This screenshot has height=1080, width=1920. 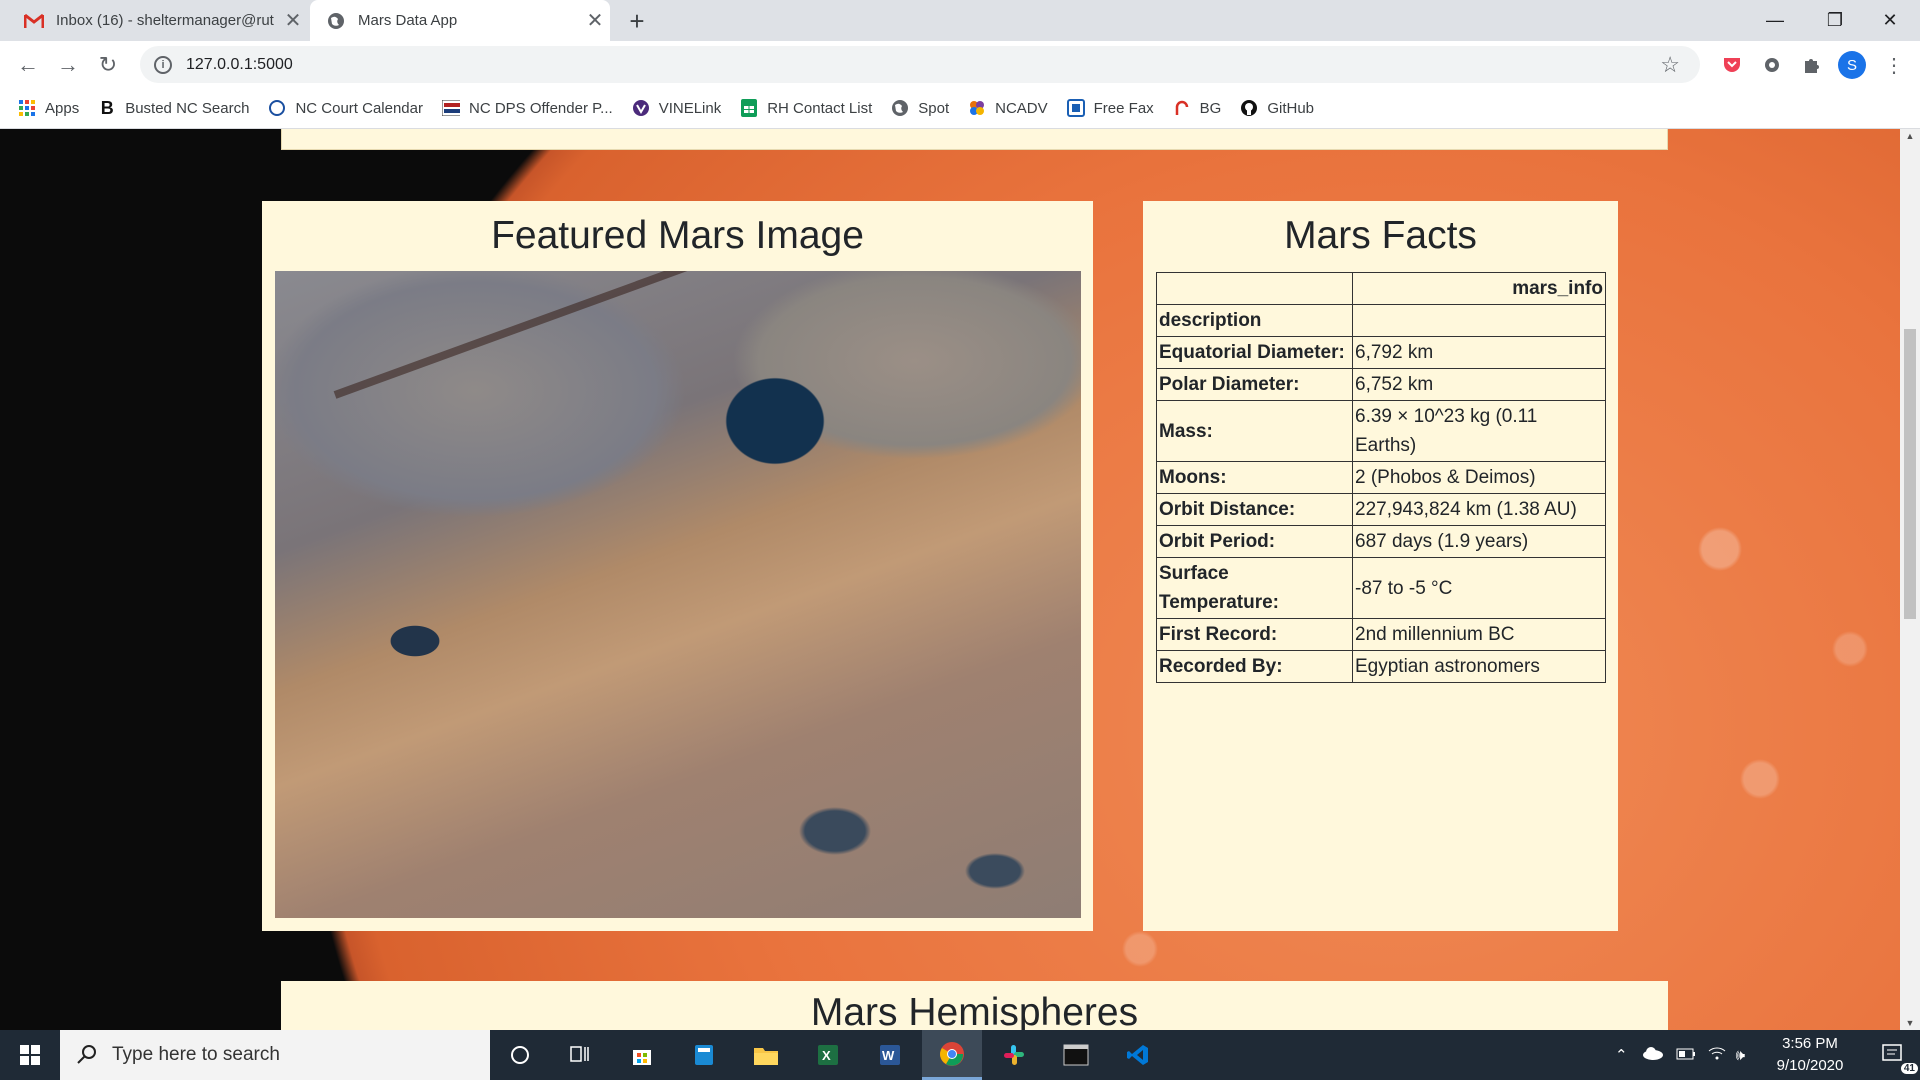 What do you see at coordinates (974, 139) in the screenshot?
I see `jumbotron-card` at bounding box center [974, 139].